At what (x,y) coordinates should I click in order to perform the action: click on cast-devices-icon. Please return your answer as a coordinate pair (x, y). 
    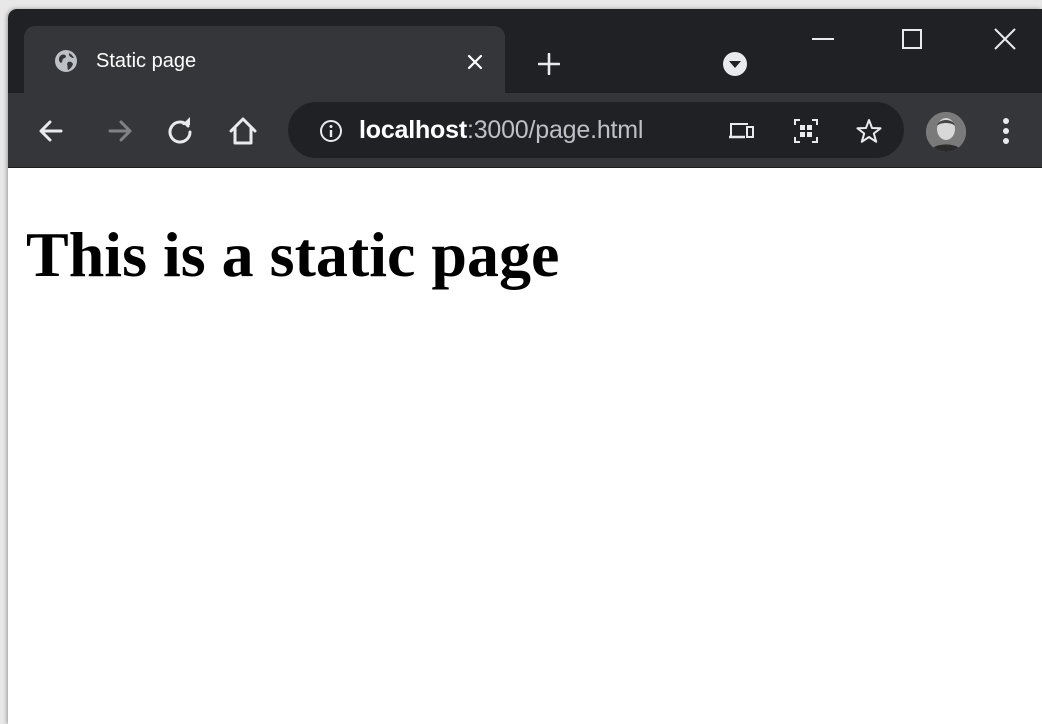
    Looking at the image, I should click on (741, 131).